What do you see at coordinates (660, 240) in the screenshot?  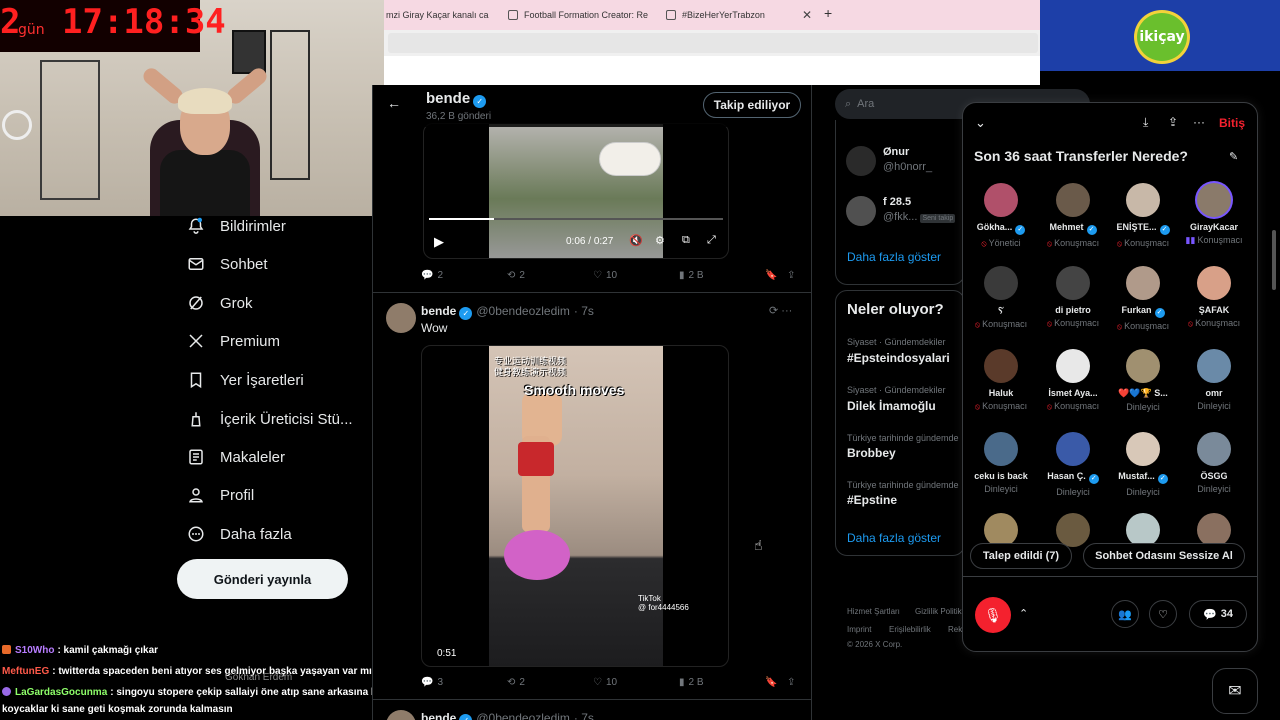 I see `settings-gear-icon: ⚙` at bounding box center [660, 240].